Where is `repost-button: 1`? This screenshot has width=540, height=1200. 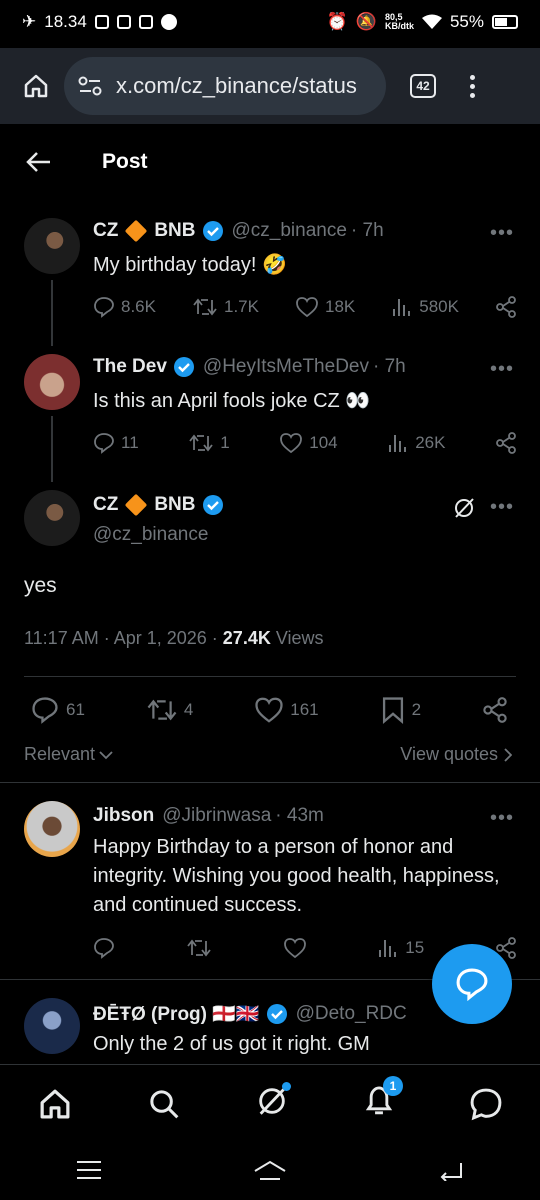
repost-button: 1 is located at coordinates (209, 443).